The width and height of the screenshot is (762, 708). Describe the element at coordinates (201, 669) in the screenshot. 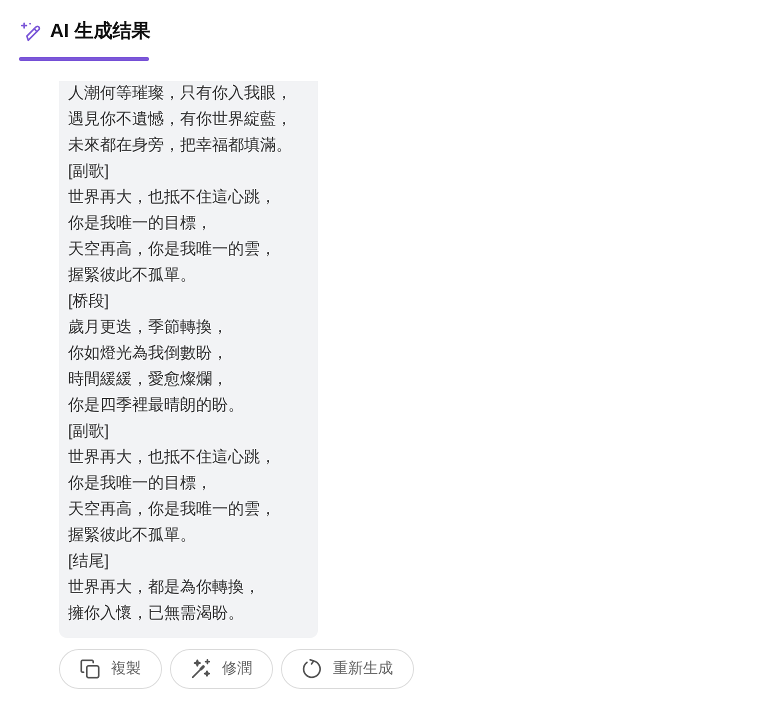

I see `magic-wand-icon` at that location.